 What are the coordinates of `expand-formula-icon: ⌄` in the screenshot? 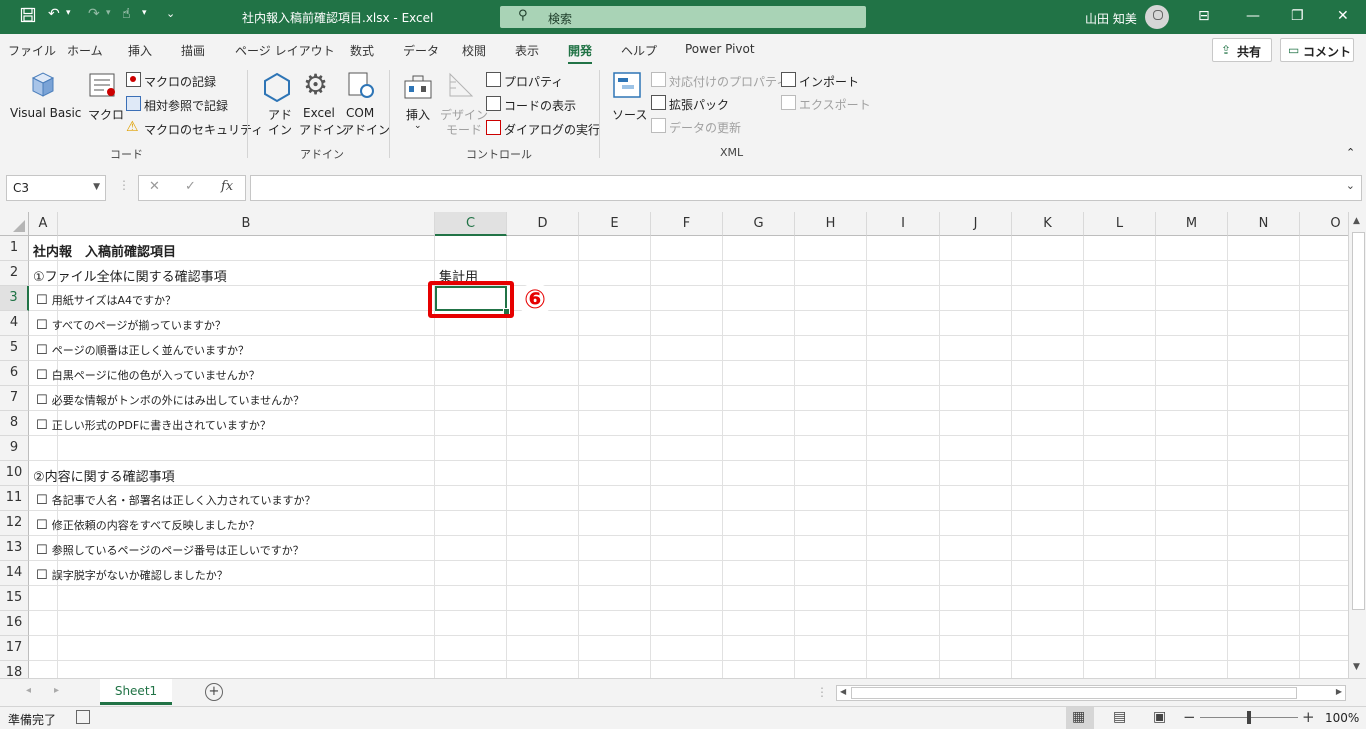 It's located at (1350, 185).